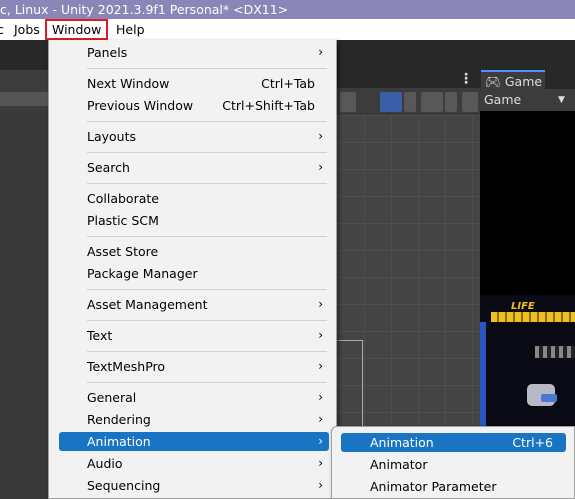 The height and width of the screenshot is (499, 575). What do you see at coordinates (194, 167) in the screenshot?
I see `menu-item-search: Search ›` at bounding box center [194, 167].